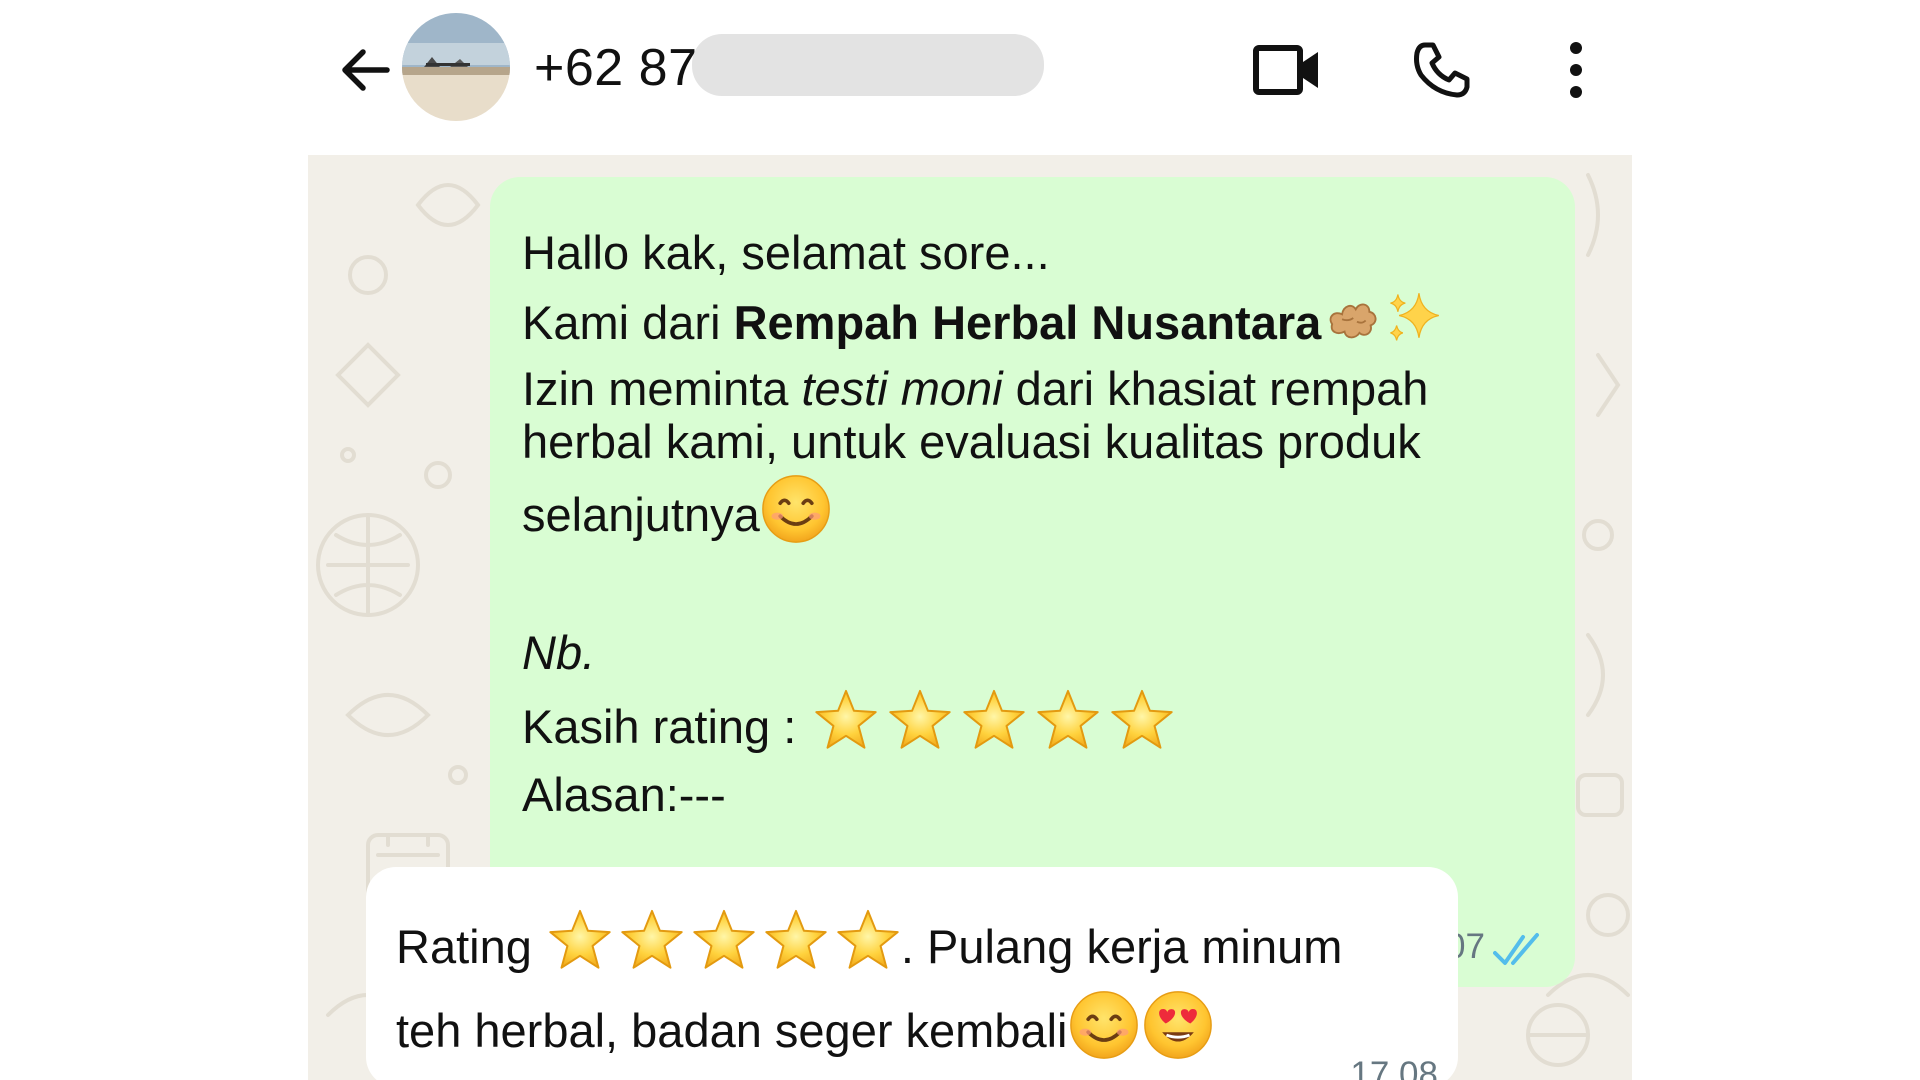 This screenshot has height=1080, width=1920. I want to click on message-line: Nb., so click(1035, 653).